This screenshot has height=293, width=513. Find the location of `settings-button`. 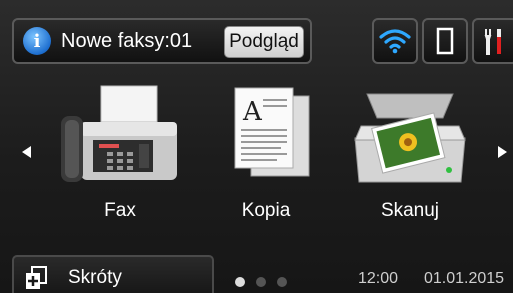

settings-button is located at coordinates (492, 41).